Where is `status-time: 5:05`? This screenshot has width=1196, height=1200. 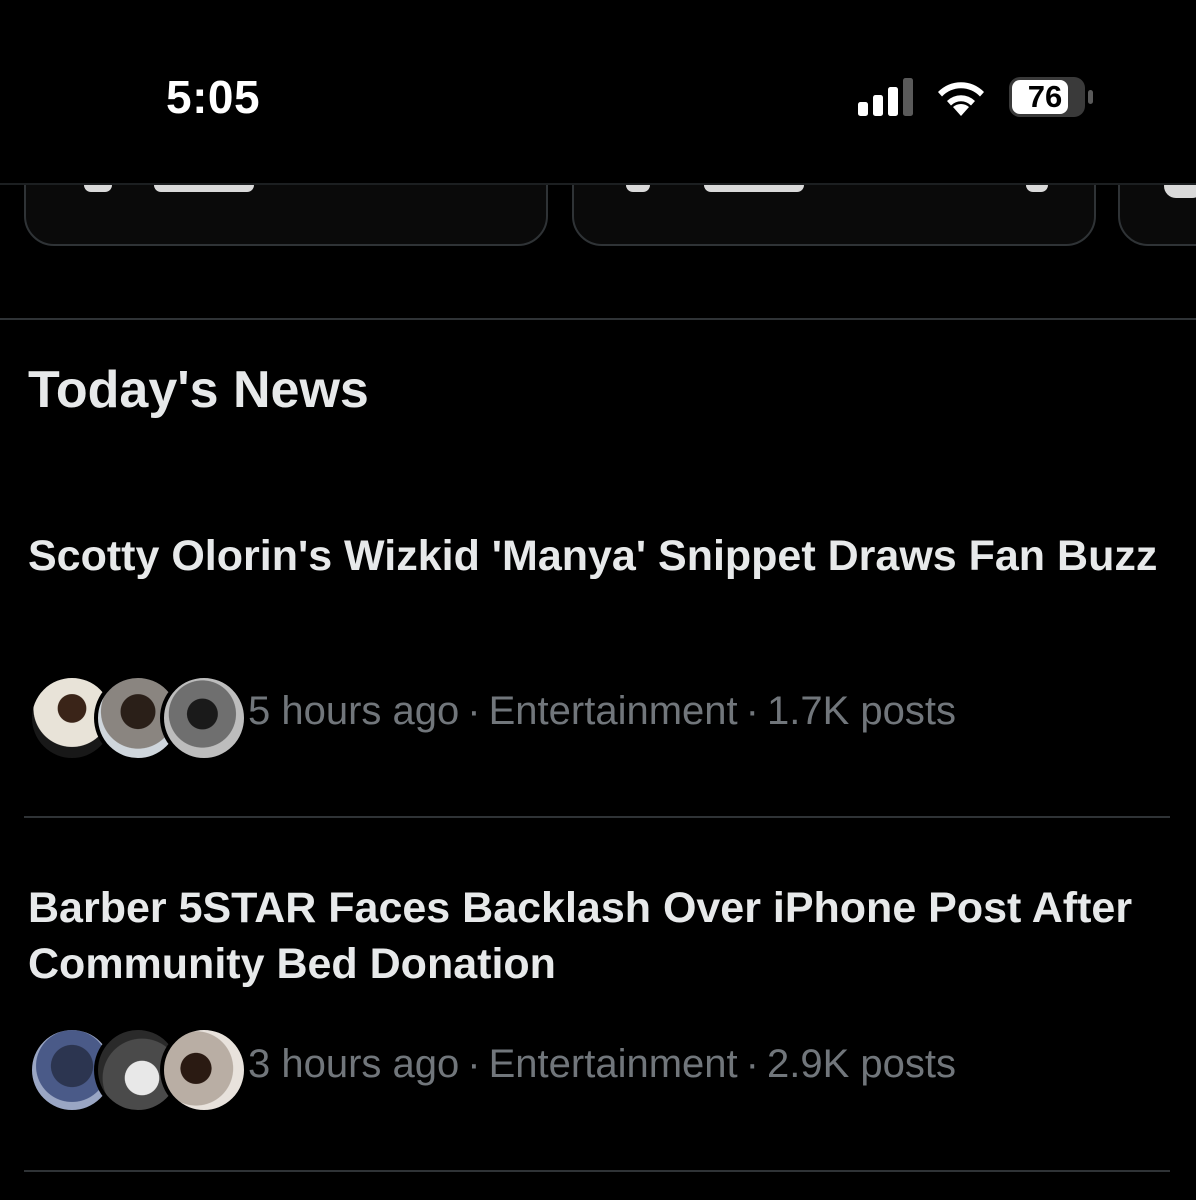
status-time: 5:05 is located at coordinates (213, 97).